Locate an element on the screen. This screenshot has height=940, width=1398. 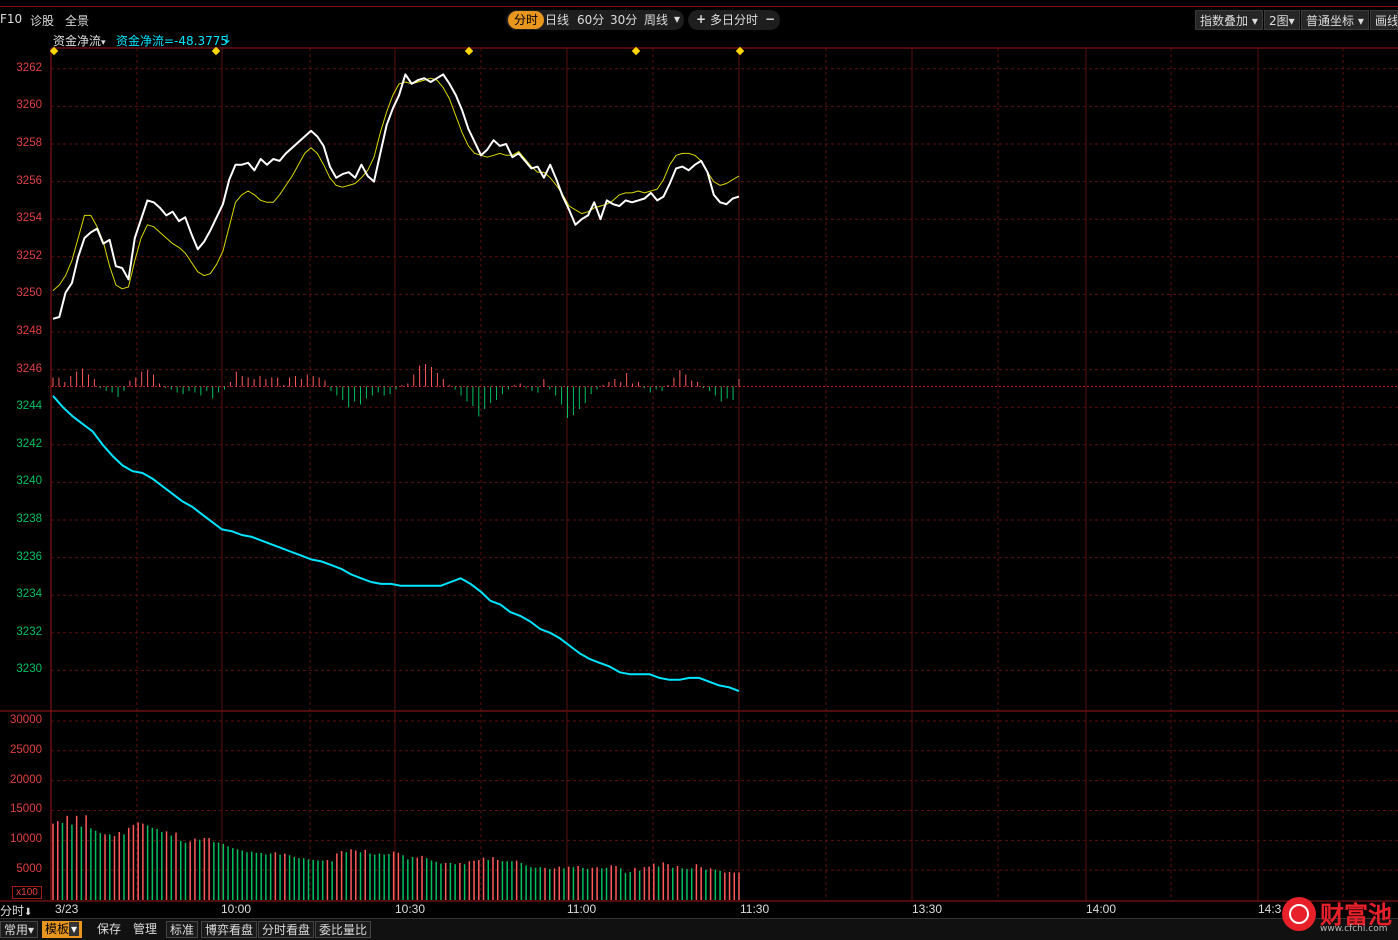
y-tick-label: 3258 is located at coordinates (29, 143).